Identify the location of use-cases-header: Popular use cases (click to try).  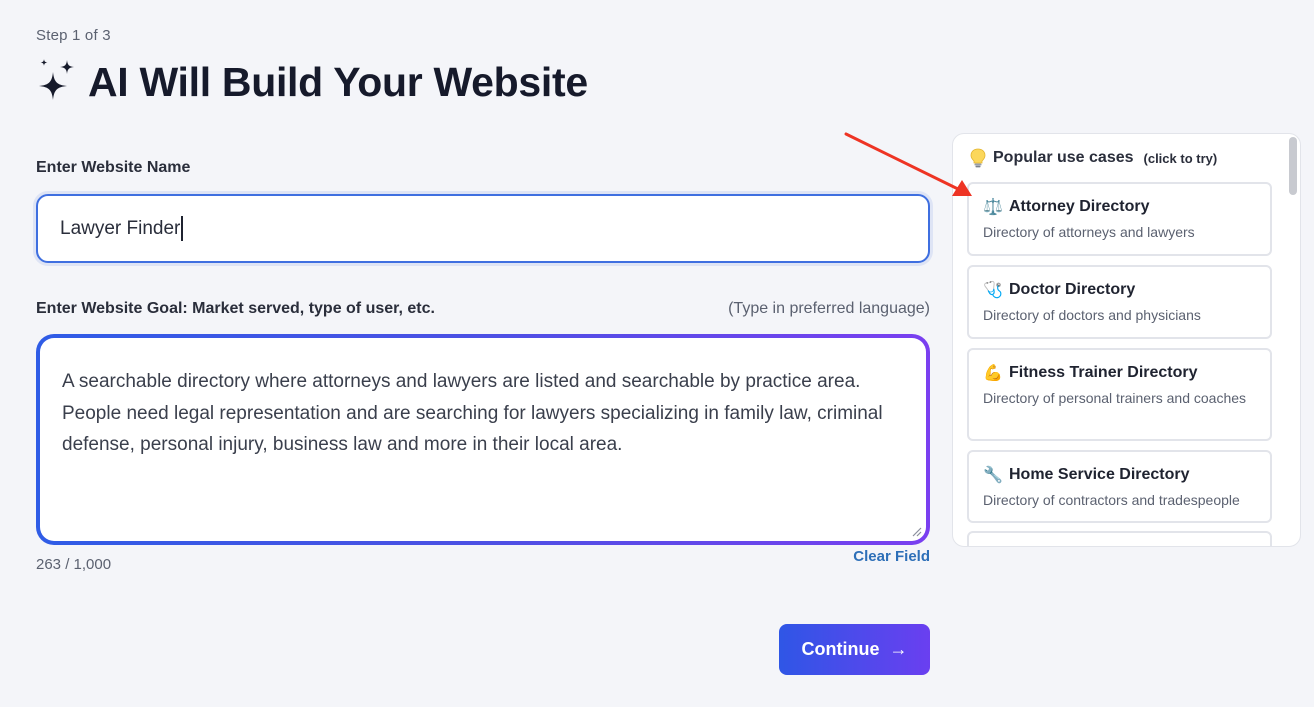
(1093, 158).